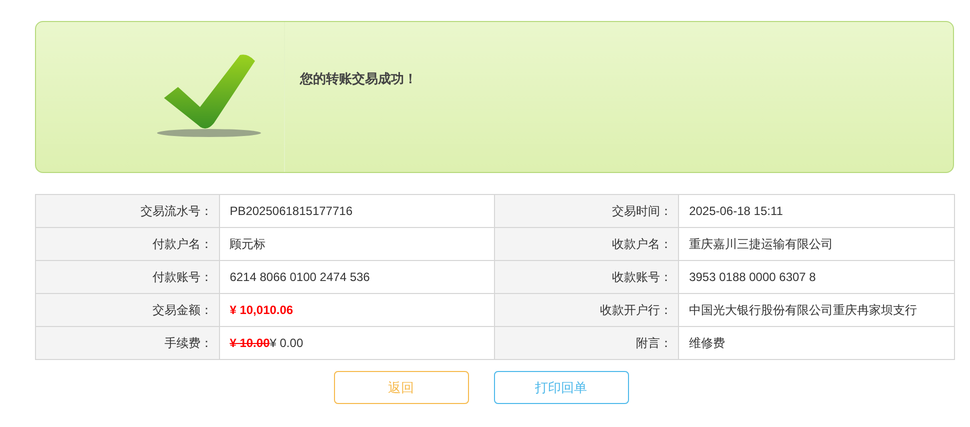 The height and width of the screenshot is (427, 970). Describe the element at coordinates (262, 310) in the screenshot. I see `amount-value: ¥ 10,010.06` at that location.